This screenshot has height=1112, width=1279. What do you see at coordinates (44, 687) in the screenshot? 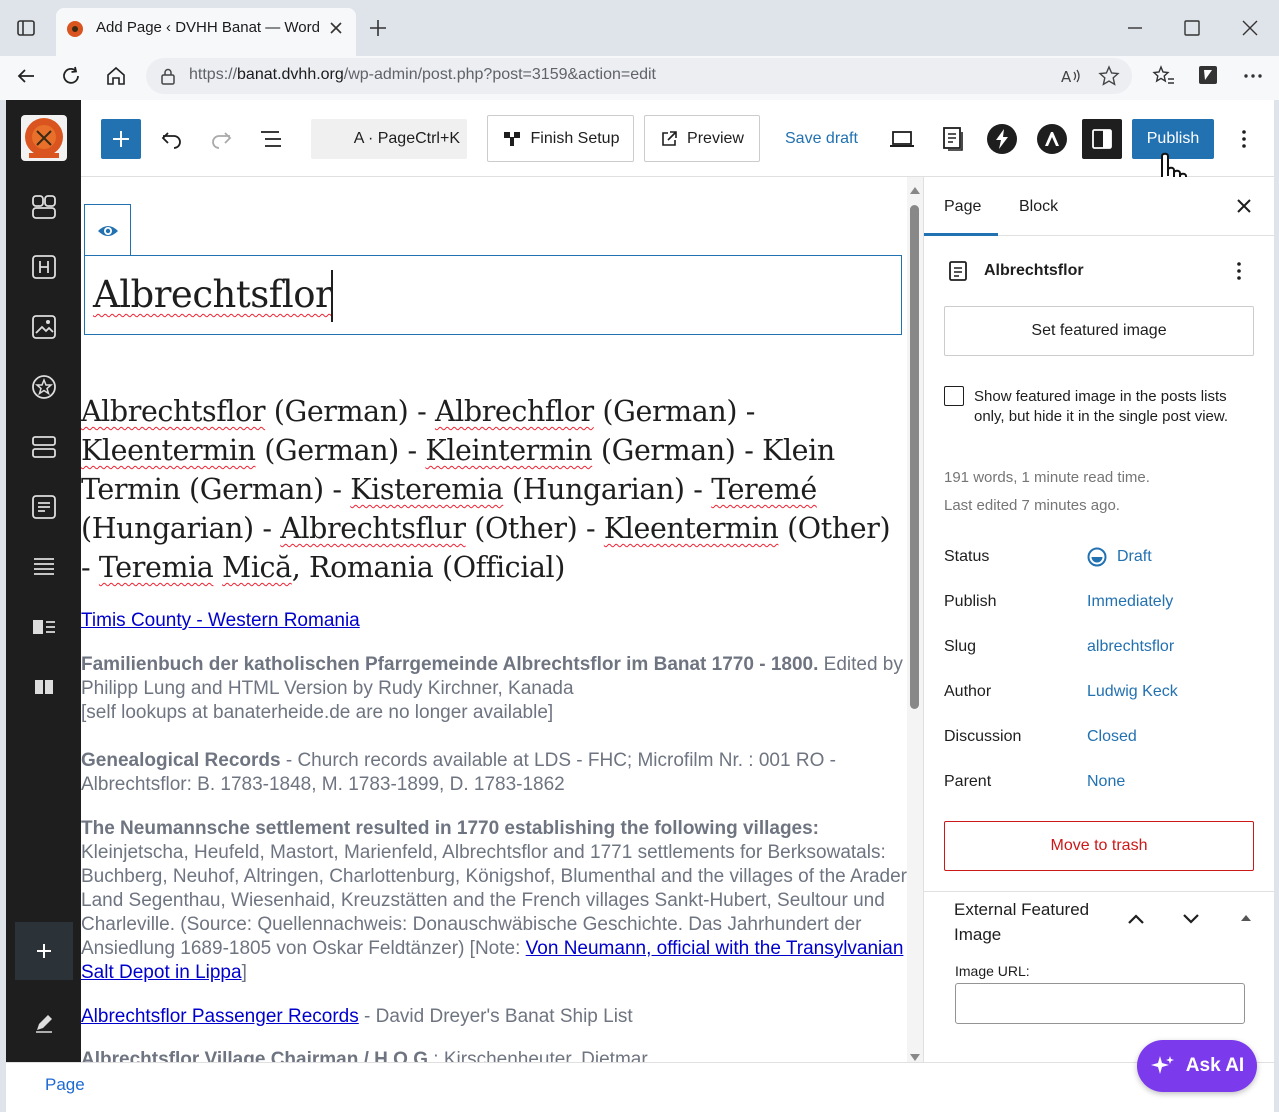
I see `columns-icon` at bounding box center [44, 687].